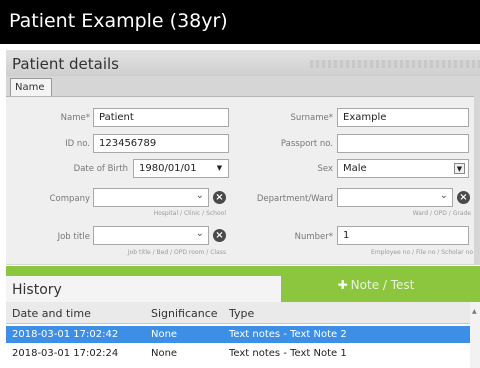 Image resolution: width=480 pixels, height=368 pixels. I want to click on company-label: Company, so click(69, 199).